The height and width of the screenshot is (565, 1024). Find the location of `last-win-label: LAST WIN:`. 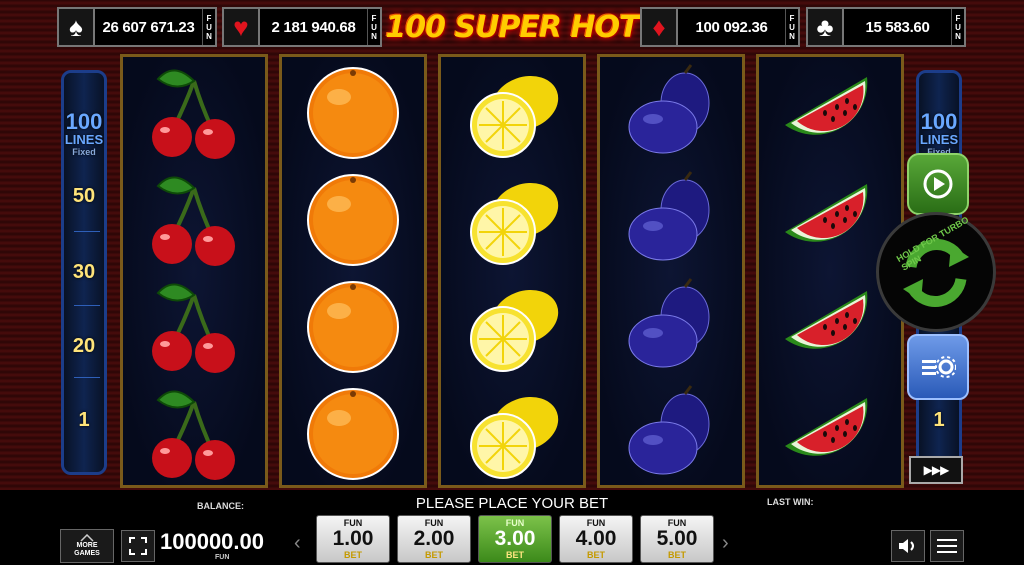

last-win-label: LAST WIN: is located at coordinates (790, 502).